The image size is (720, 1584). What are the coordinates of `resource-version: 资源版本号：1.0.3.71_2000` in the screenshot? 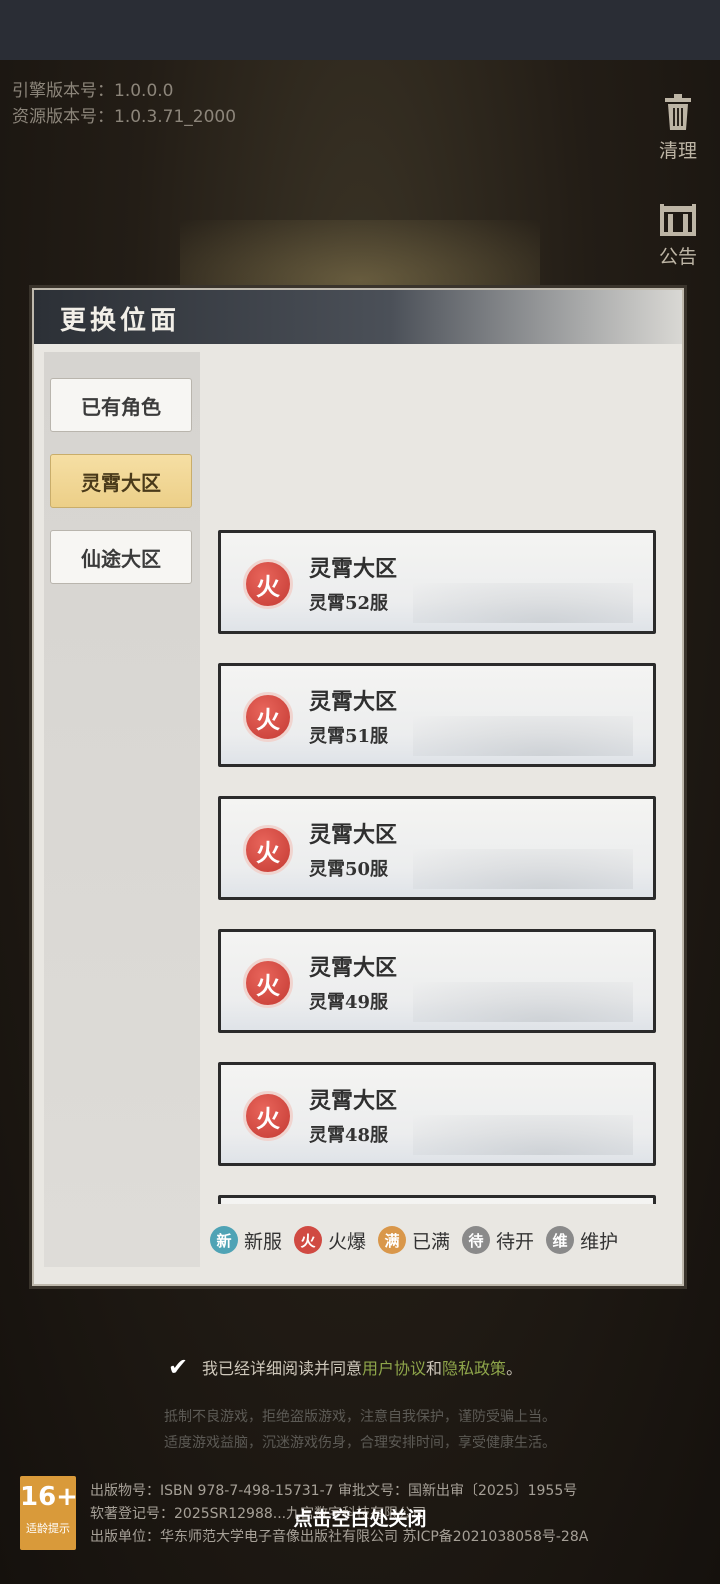 It's located at (124, 117).